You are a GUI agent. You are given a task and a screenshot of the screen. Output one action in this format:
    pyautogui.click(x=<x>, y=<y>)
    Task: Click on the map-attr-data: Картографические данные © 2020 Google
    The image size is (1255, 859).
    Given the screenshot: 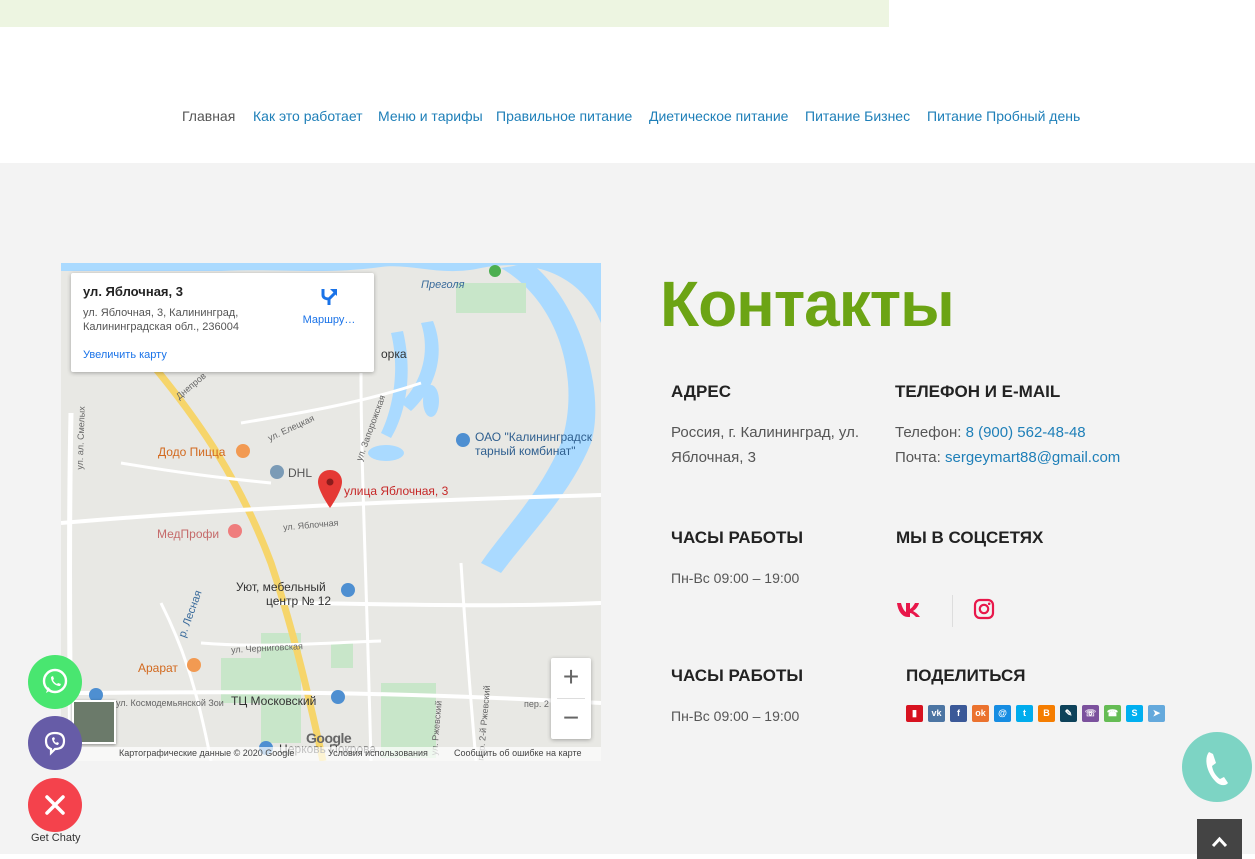 What is the action you would take?
    pyautogui.click(x=207, y=753)
    